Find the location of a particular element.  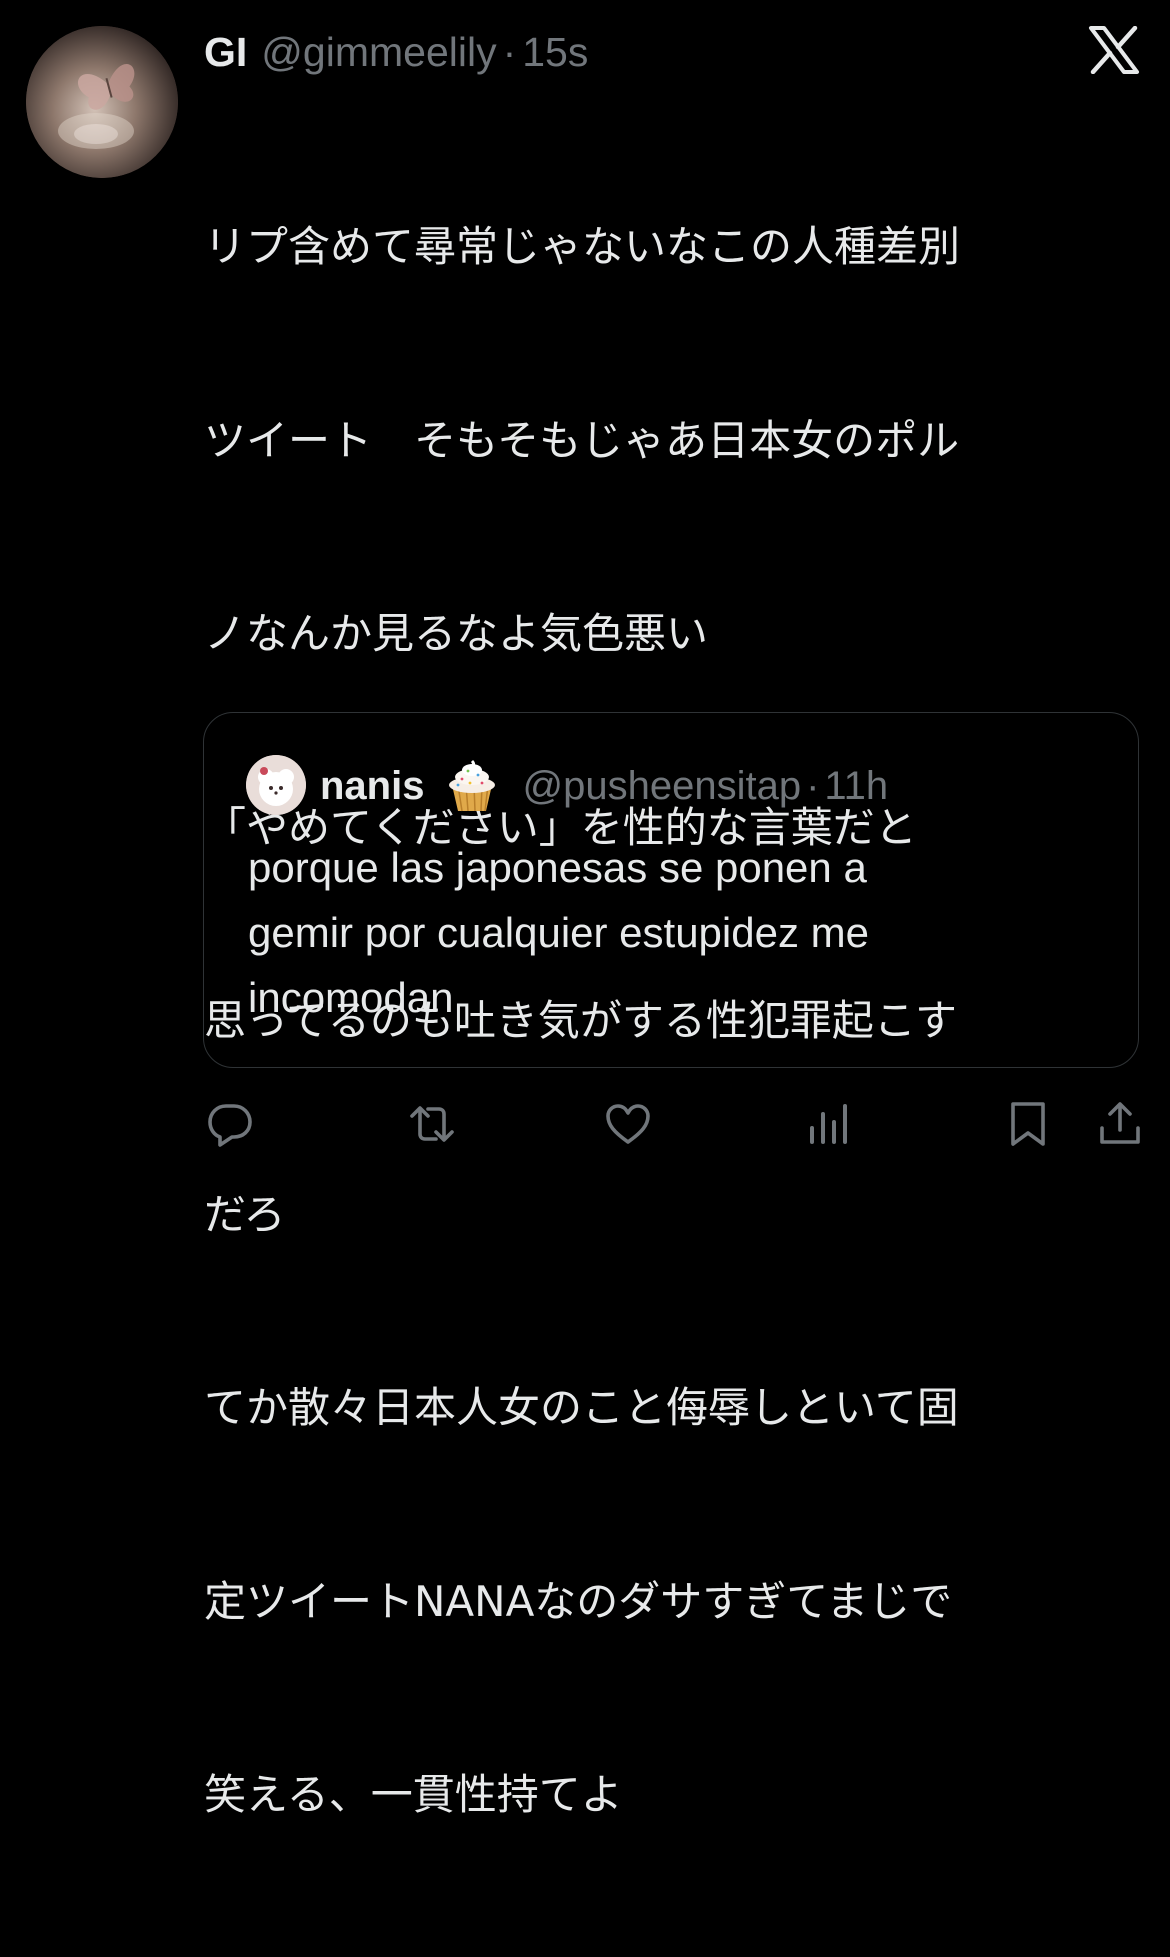

tweet-text-line: ツイート そもそもじゃあ日本女のポル is located at coordinates (582, 440).